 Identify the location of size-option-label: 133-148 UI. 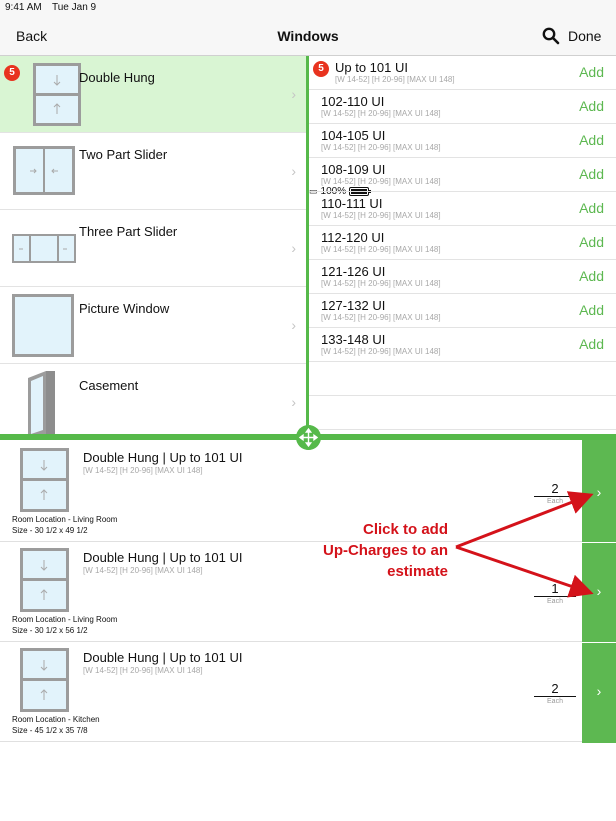
(353, 339).